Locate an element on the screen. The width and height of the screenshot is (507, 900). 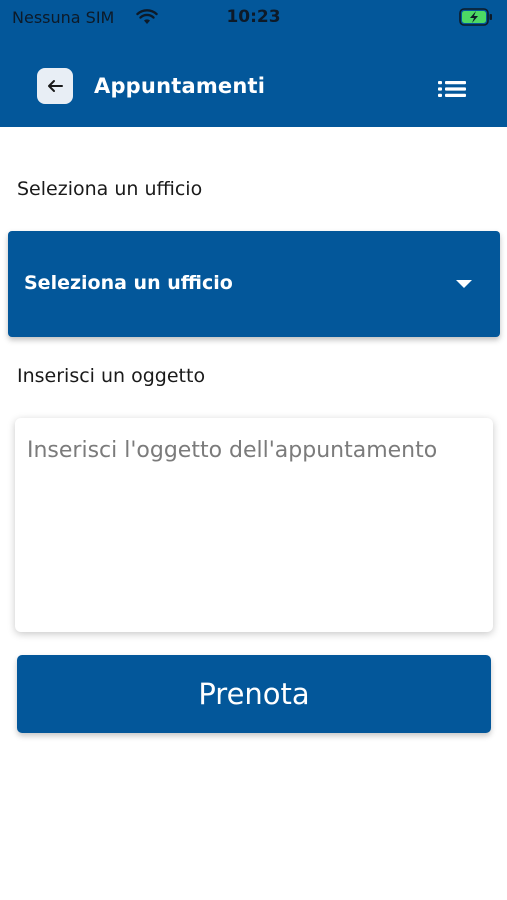
app-header: Nessuna SIM 10:23 Appuntamenti is located at coordinates (253, 63).